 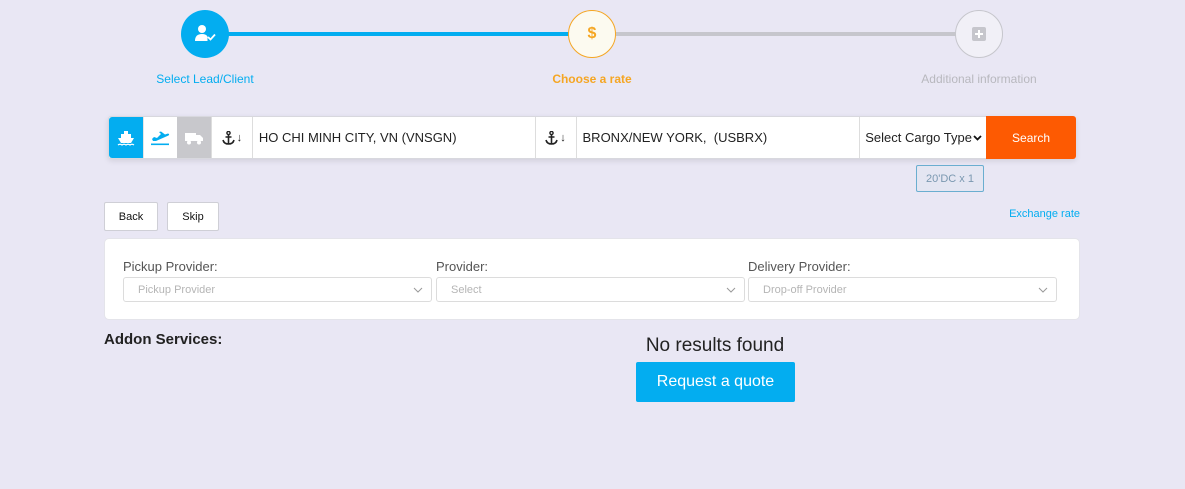 What do you see at coordinates (902, 289) in the screenshot?
I see `delivery-provider-select: Drop-off Provider` at bounding box center [902, 289].